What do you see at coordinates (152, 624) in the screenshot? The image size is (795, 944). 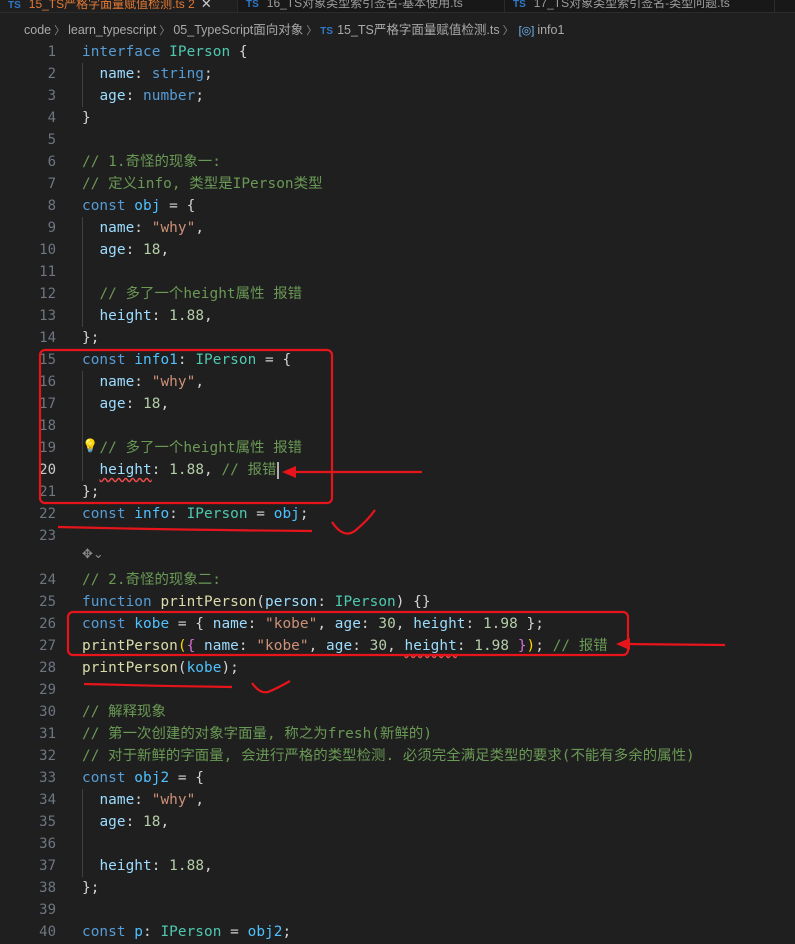 I see `code-token: kobe` at bounding box center [152, 624].